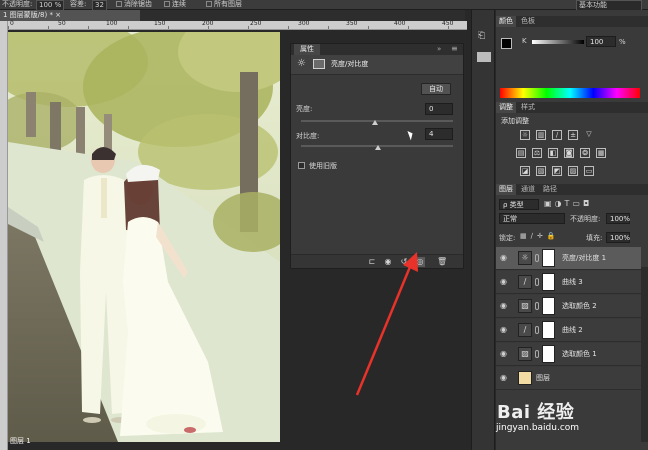 This screenshot has width=648, height=450. What do you see at coordinates (224, 4) in the screenshot?
I see `all-layers-checkbox: 所有图层` at bounding box center [224, 4].